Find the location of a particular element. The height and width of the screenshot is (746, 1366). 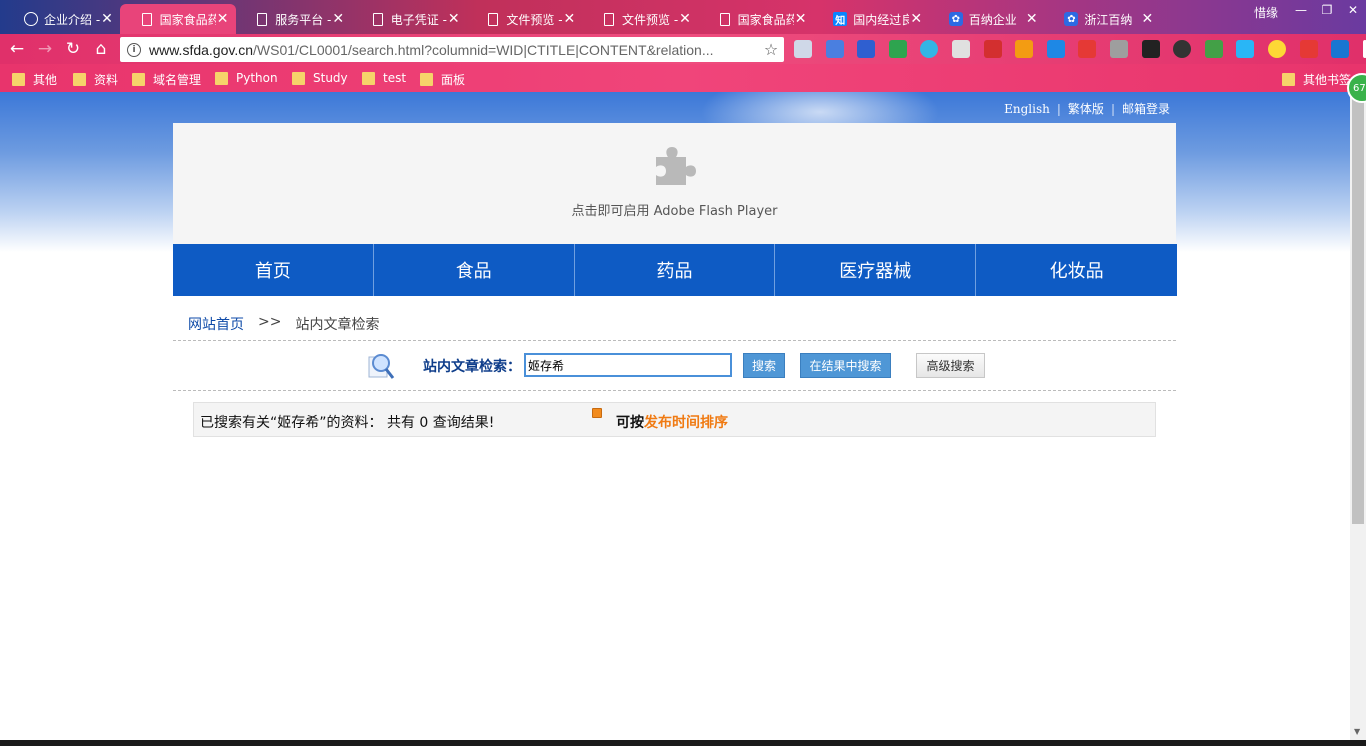

bookmark-item: 其他 is located at coordinates (34, 79).